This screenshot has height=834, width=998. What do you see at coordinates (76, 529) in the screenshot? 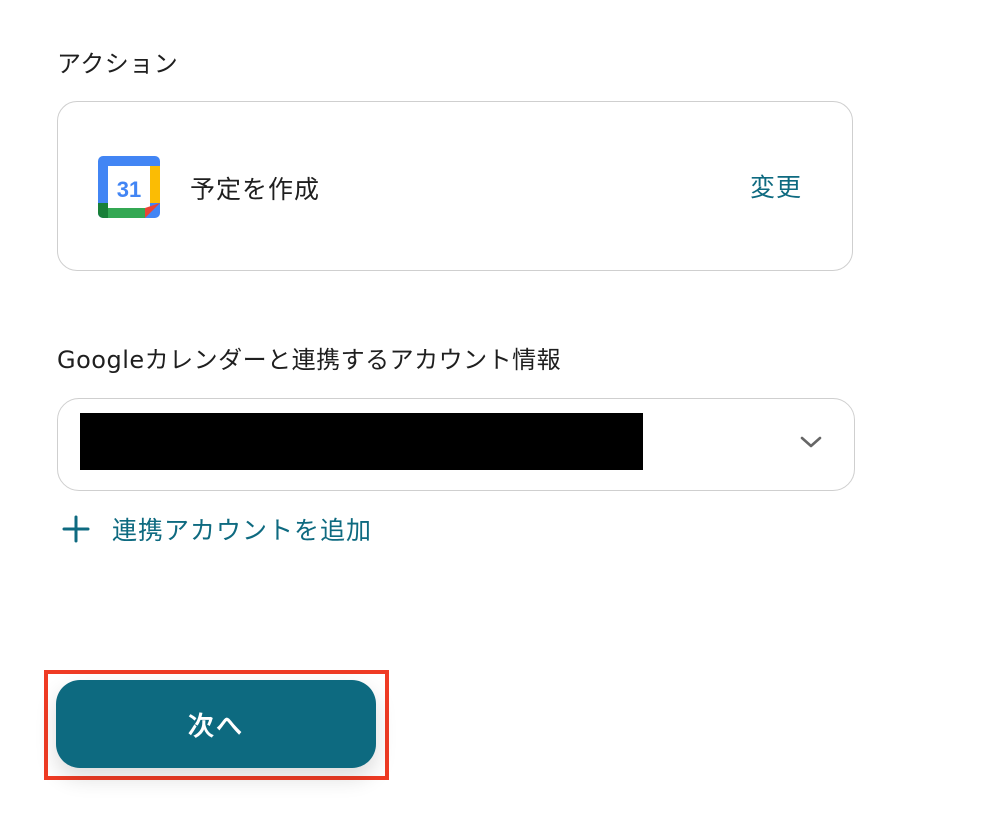
I see `plus-icon` at bounding box center [76, 529].